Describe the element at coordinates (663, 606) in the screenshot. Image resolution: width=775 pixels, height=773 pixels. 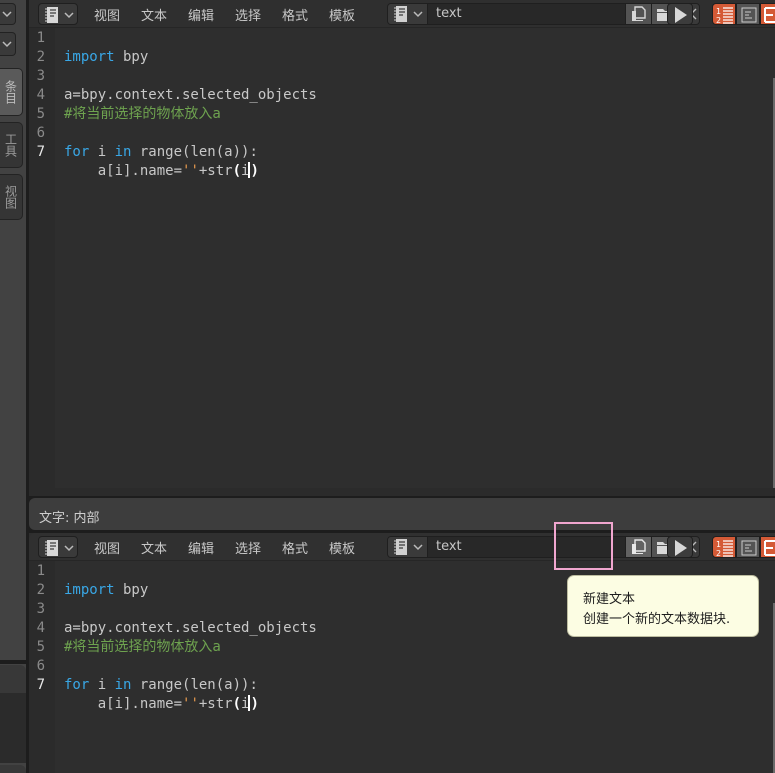
I see `tooltip: 新建文本 创建一个新的文本数据块.` at that location.